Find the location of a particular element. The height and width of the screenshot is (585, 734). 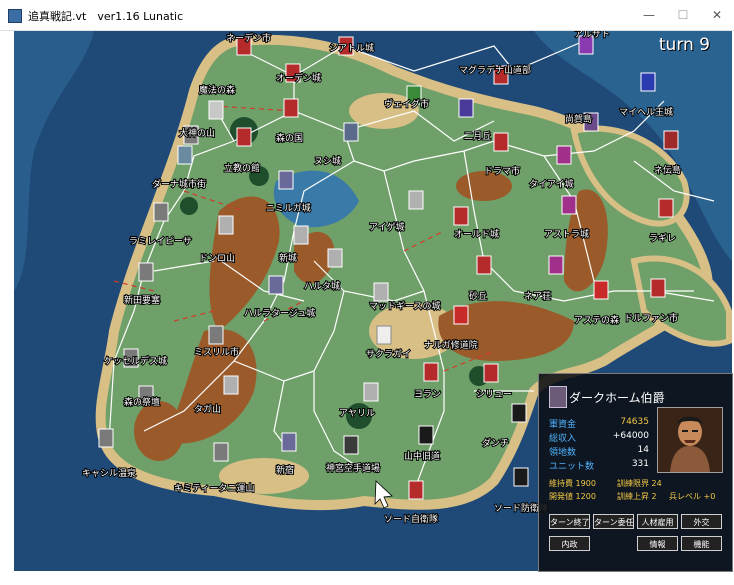

soldier-level-stat: 兵レベル +0 is located at coordinates (692, 496).